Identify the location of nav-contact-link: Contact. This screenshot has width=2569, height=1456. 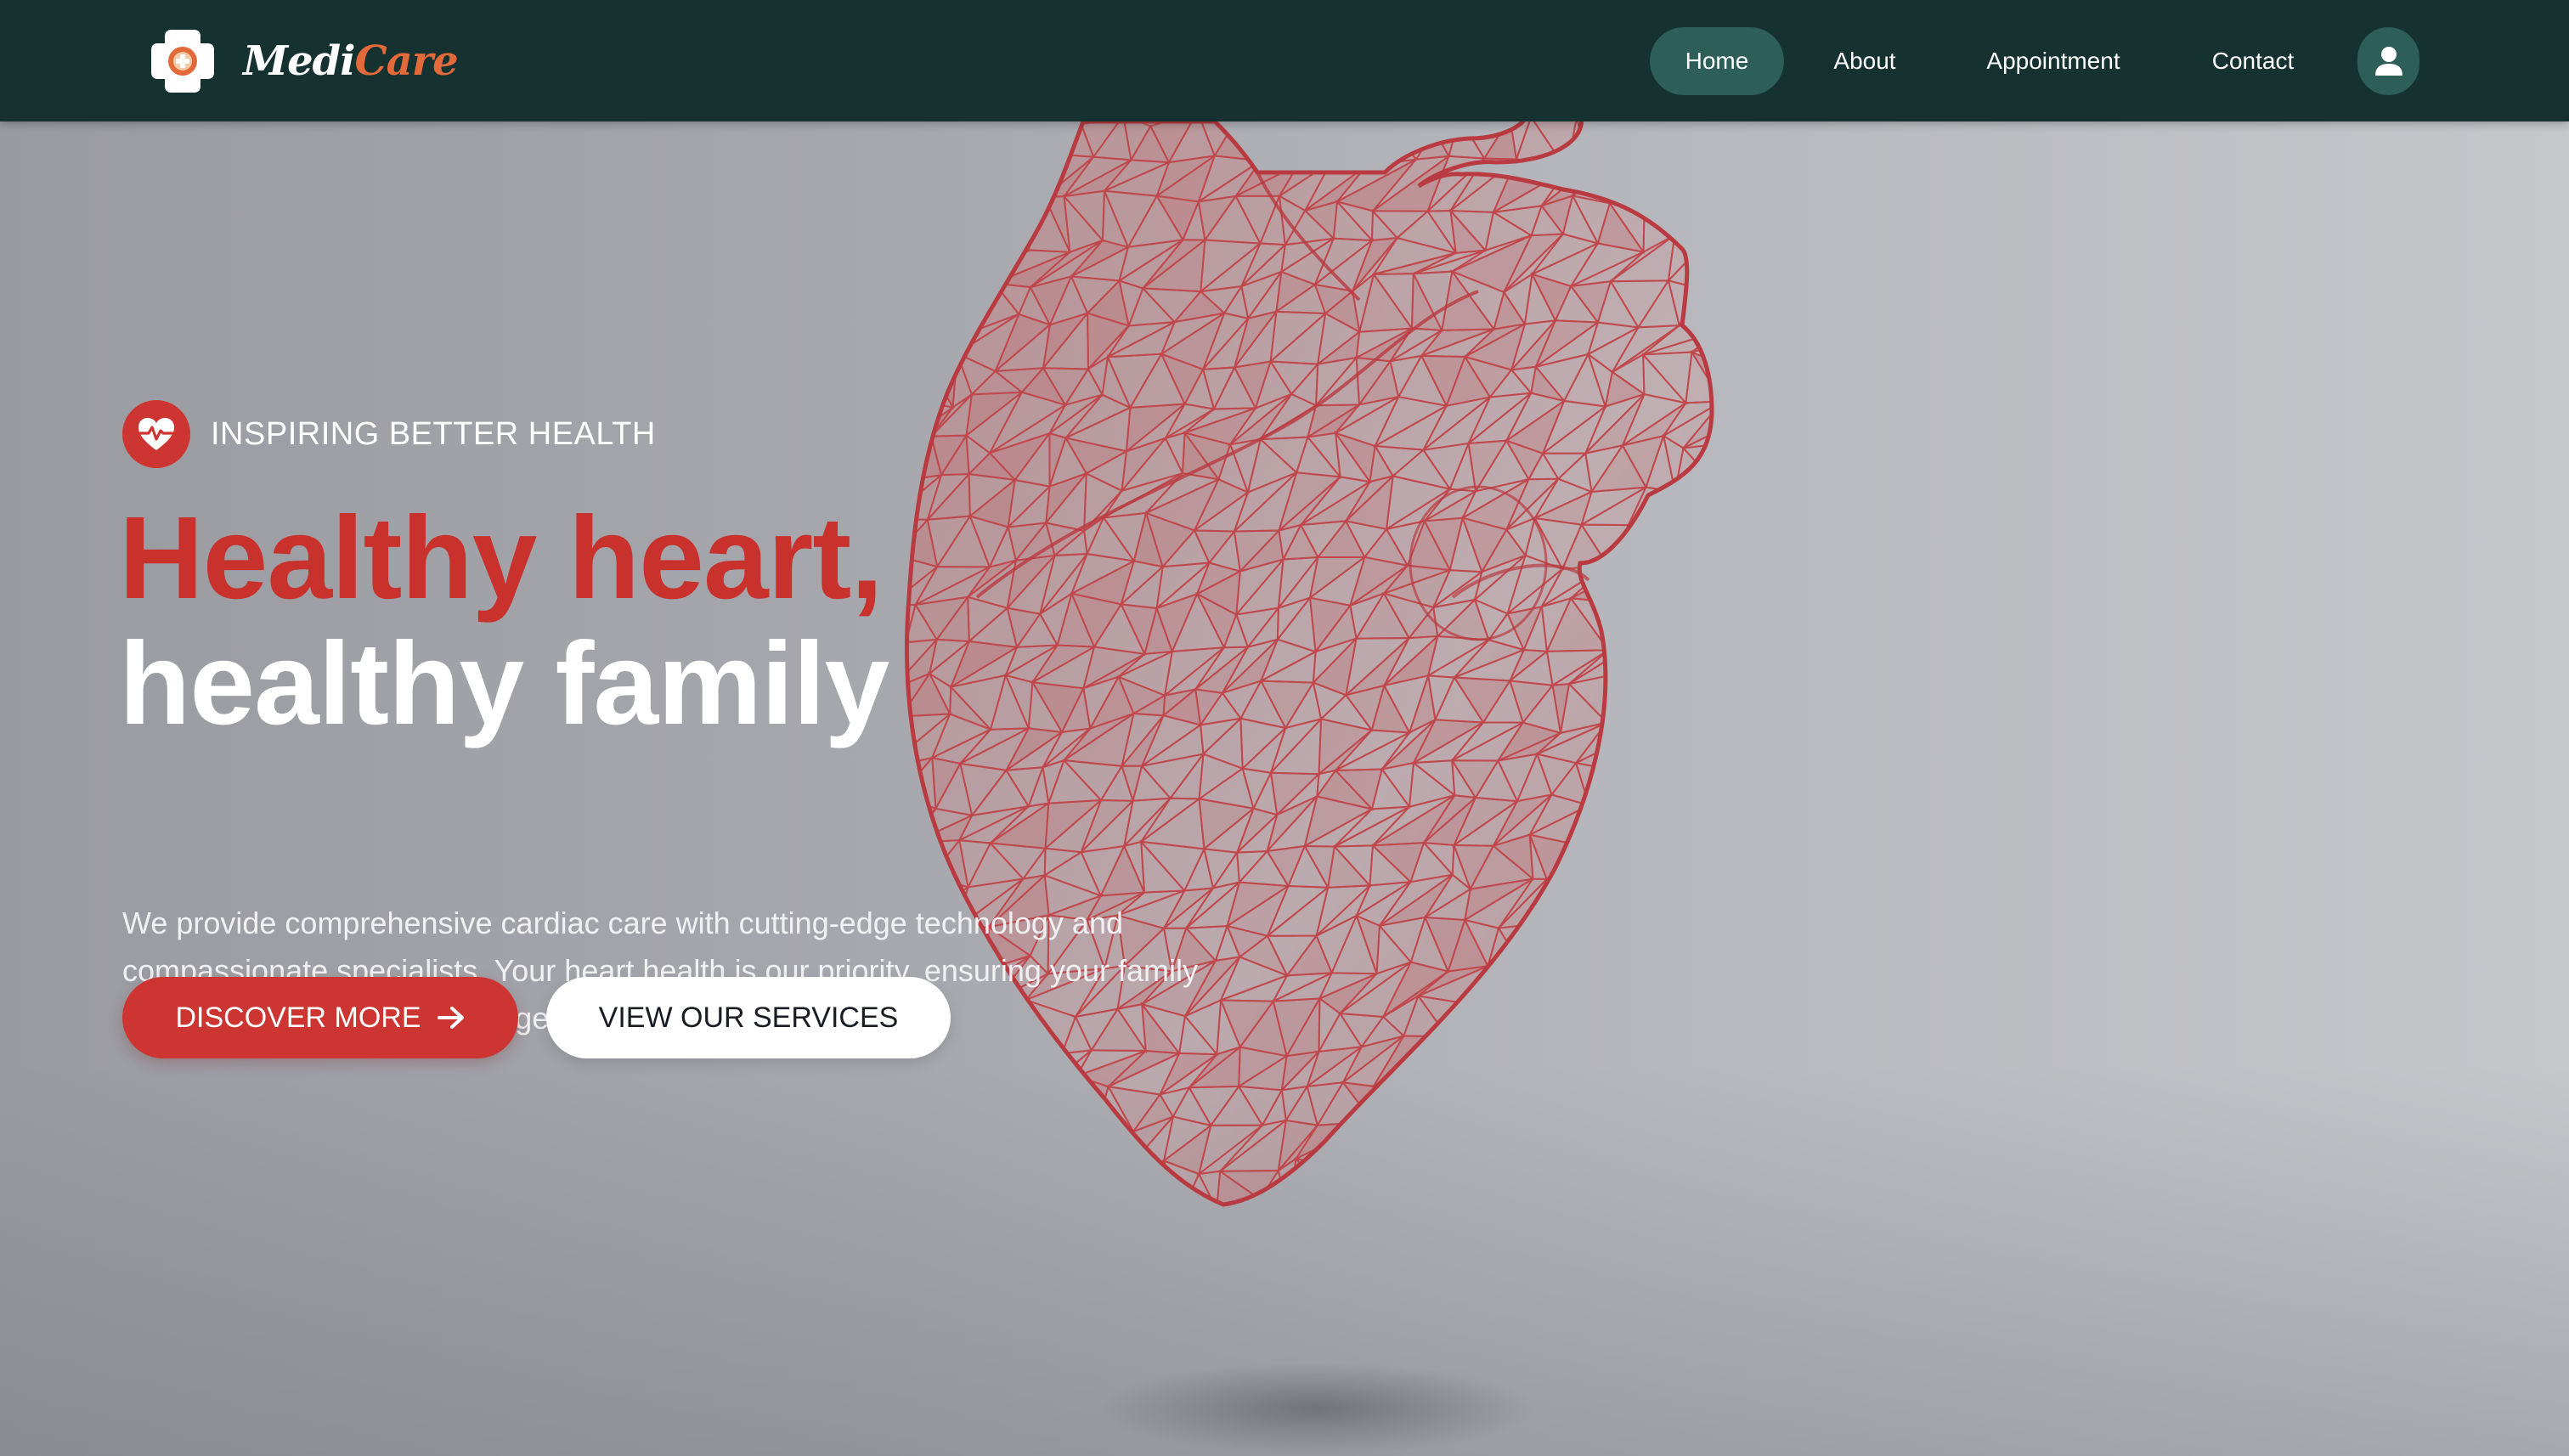
(2253, 61).